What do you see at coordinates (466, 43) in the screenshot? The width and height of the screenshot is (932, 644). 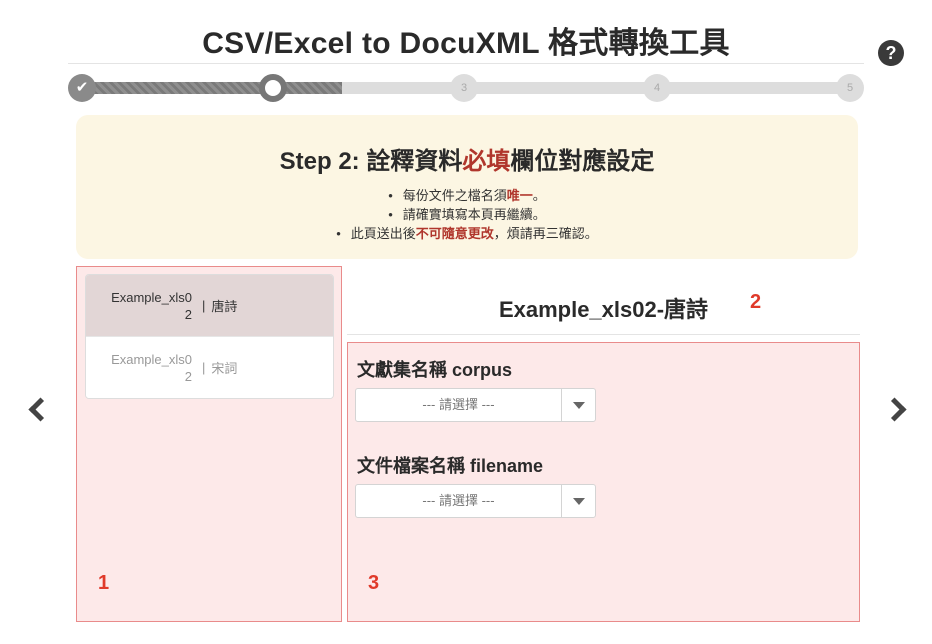 I see `page-title: CSV/Excel to DocuXML 格式轉換工具` at bounding box center [466, 43].